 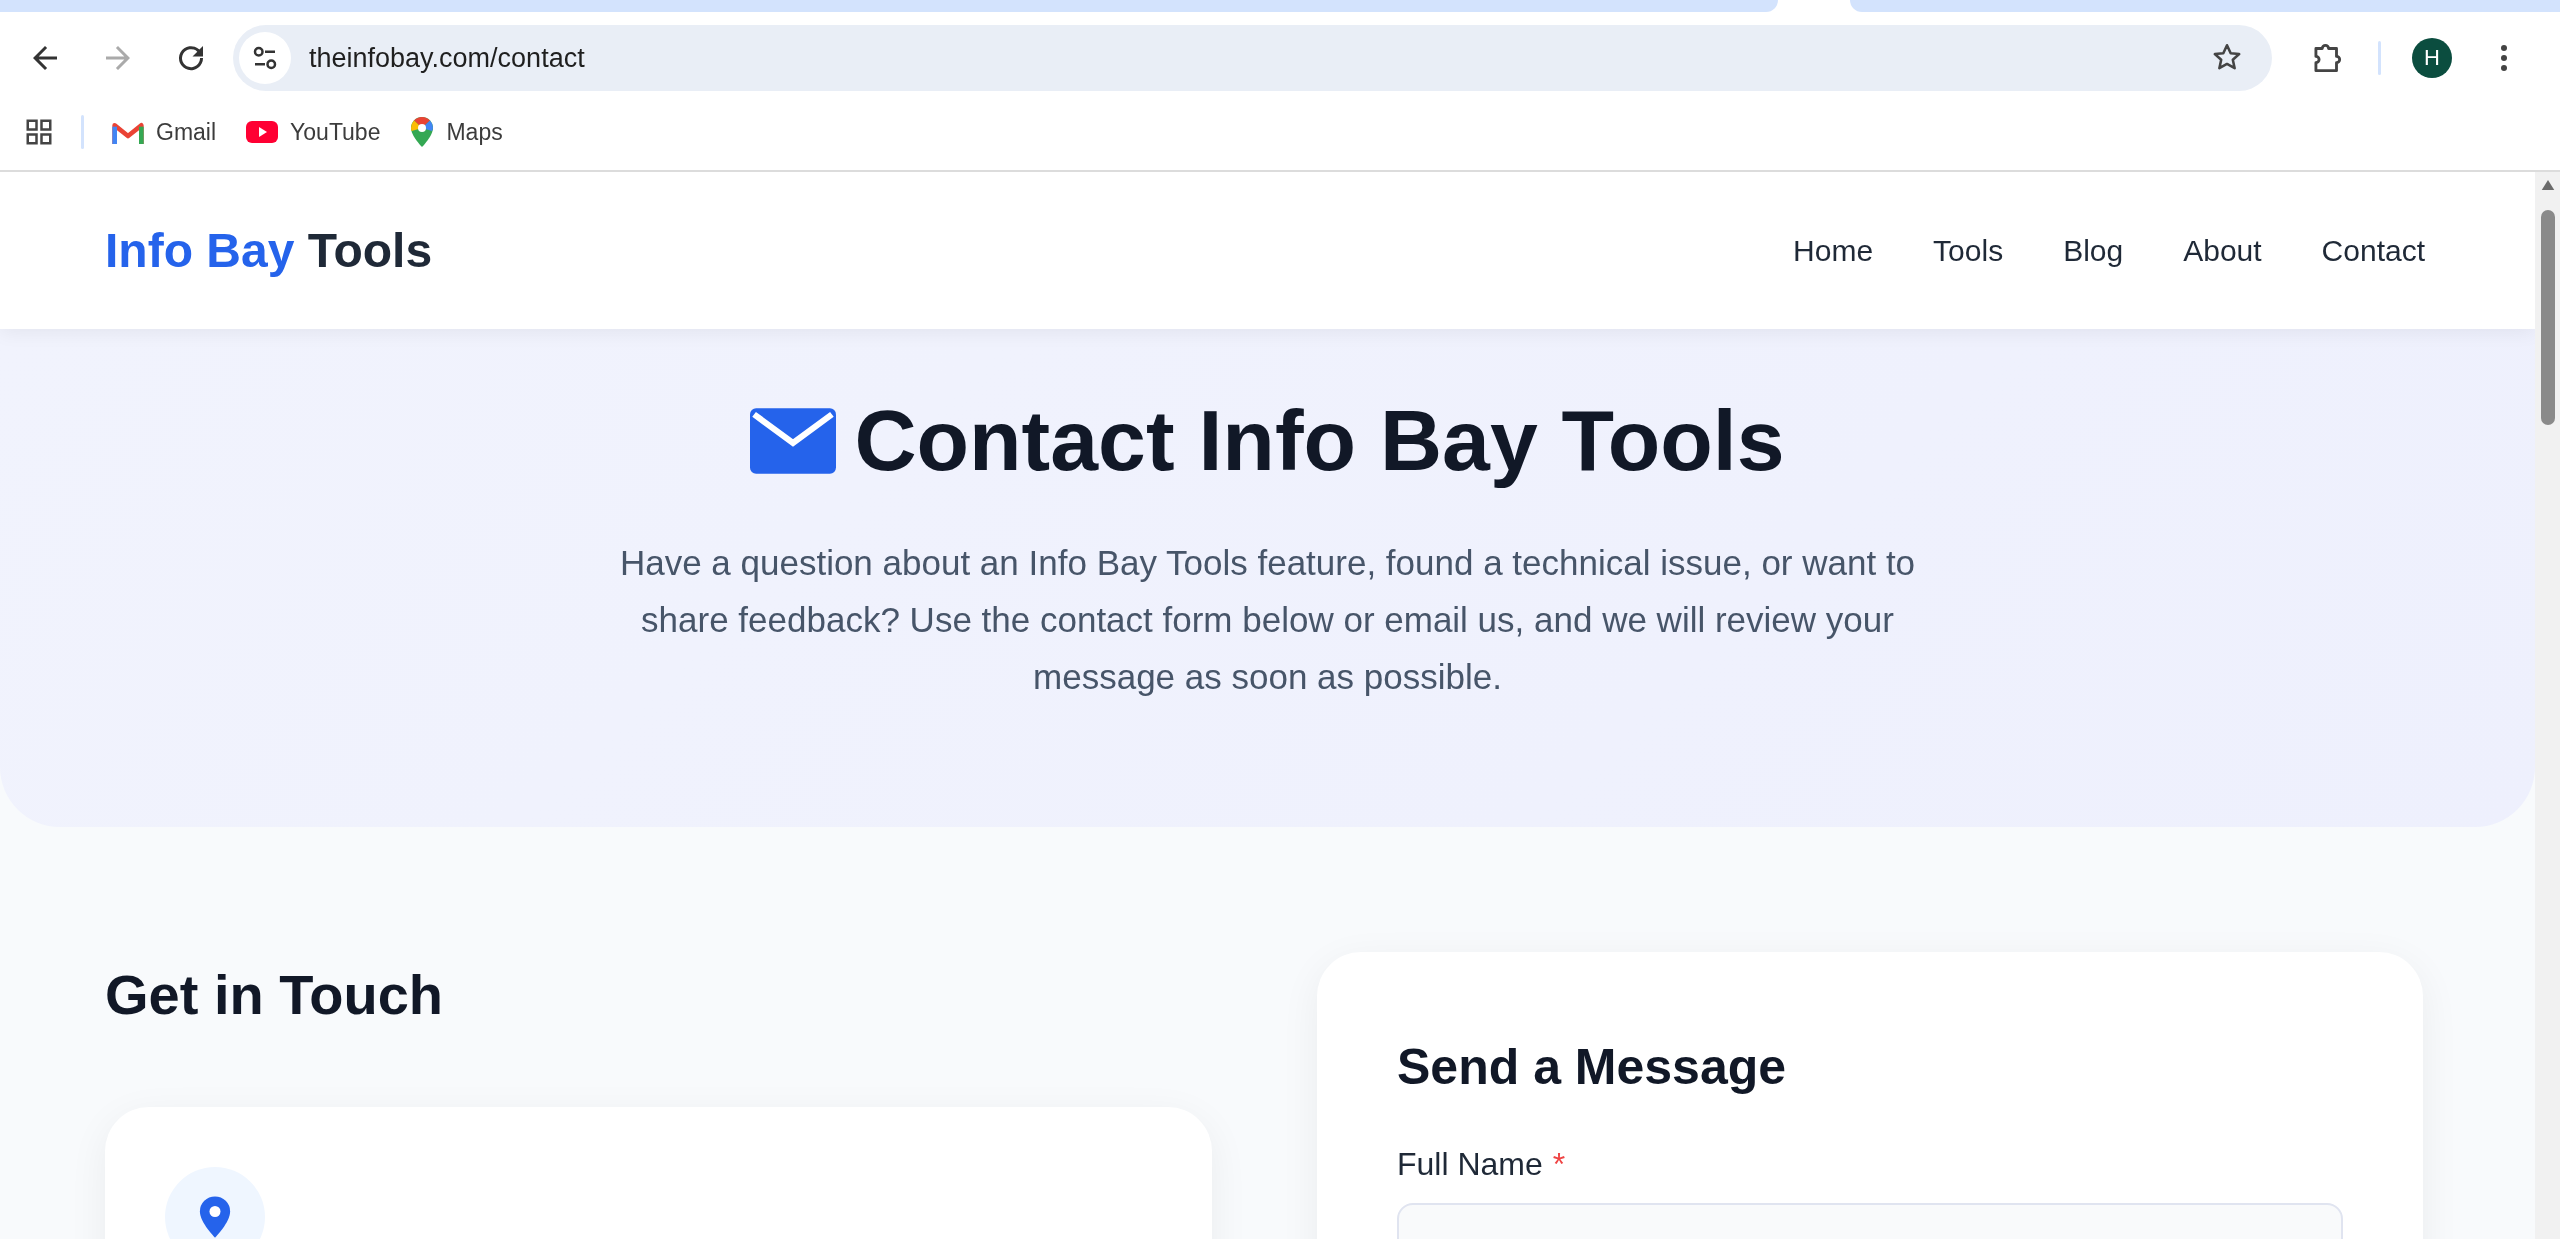 I want to click on nav-link: Blog, so click(x=2093, y=250).